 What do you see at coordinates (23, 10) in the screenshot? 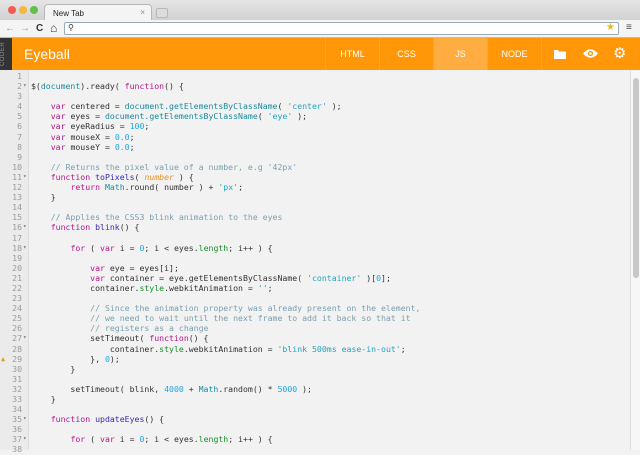
I see `minimize-window-button` at bounding box center [23, 10].